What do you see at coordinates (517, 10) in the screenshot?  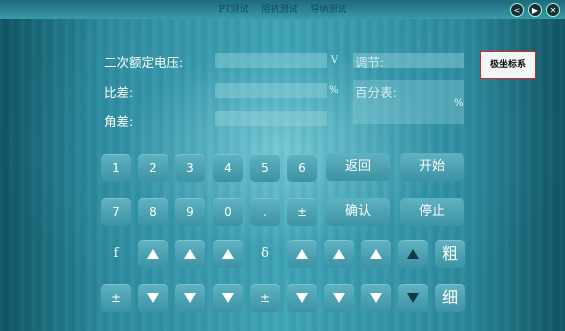 I see `back-icon: <` at bounding box center [517, 10].